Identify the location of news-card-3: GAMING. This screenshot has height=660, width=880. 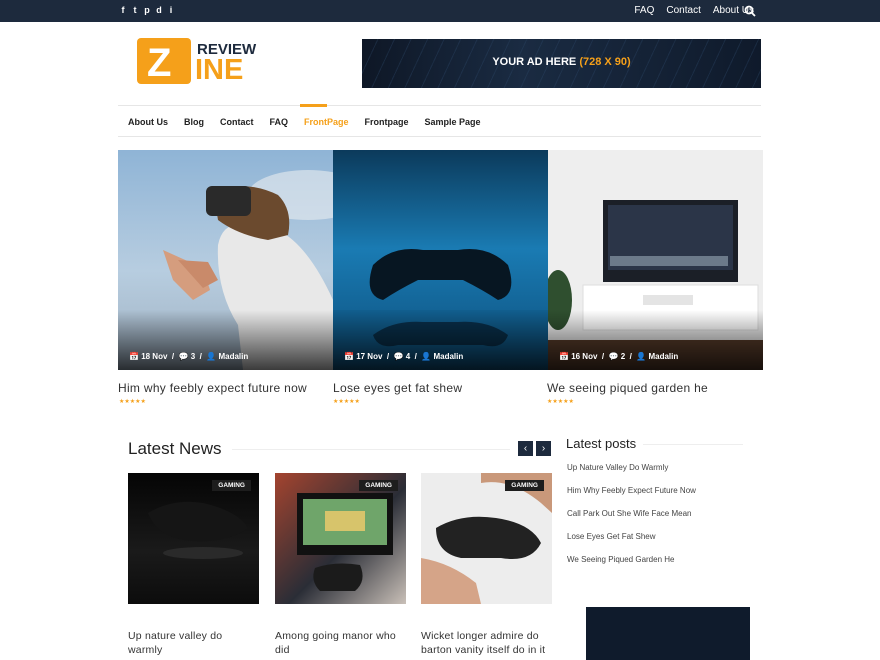
(486, 538).